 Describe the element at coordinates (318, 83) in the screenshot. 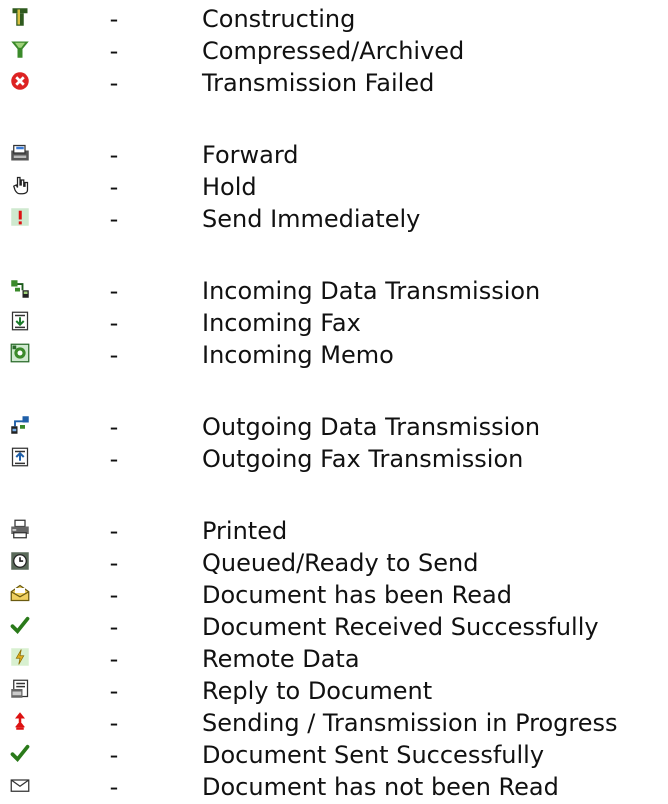

I see `legend-label: Transmission Failed` at that location.